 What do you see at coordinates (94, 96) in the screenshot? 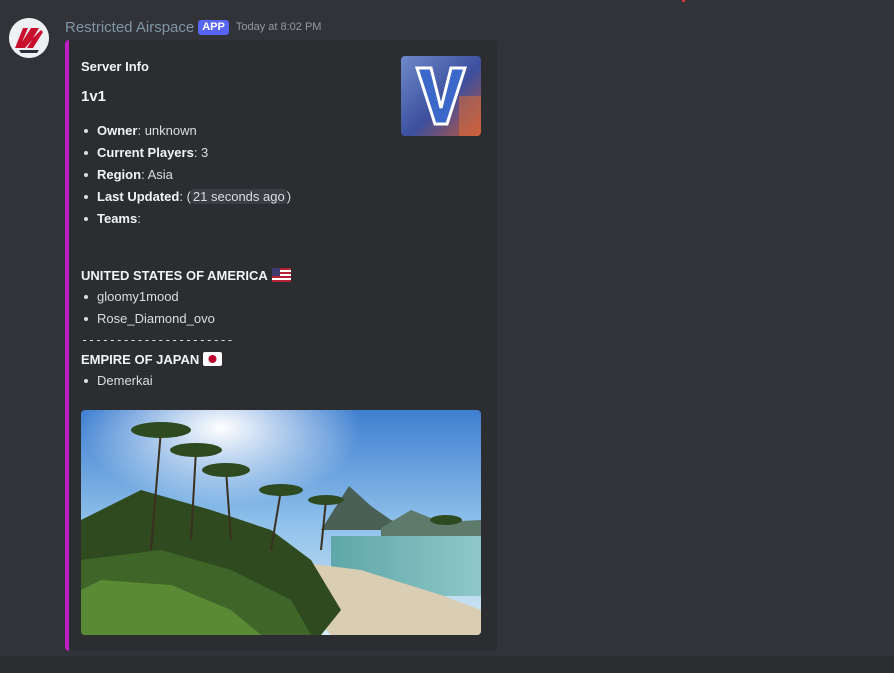
I see `embed-title: 1v1` at bounding box center [94, 96].